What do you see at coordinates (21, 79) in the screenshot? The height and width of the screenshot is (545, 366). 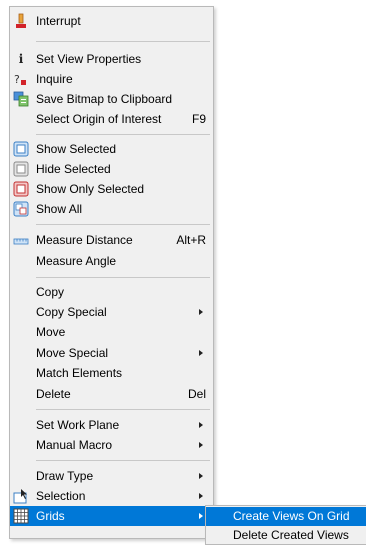 I see `question-icon: ?` at bounding box center [21, 79].